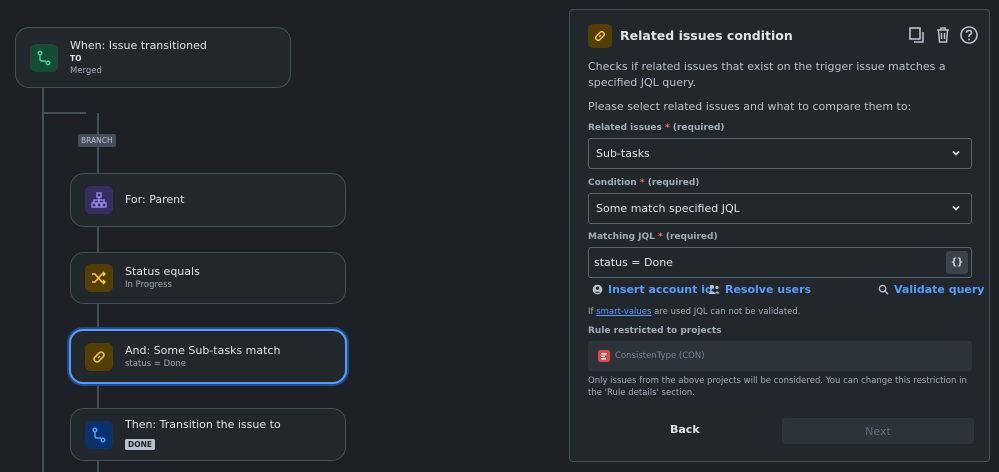 This screenshot has height=472, width=999. I want to click on resolve-users-link: Resolve users, so click(759, 289).